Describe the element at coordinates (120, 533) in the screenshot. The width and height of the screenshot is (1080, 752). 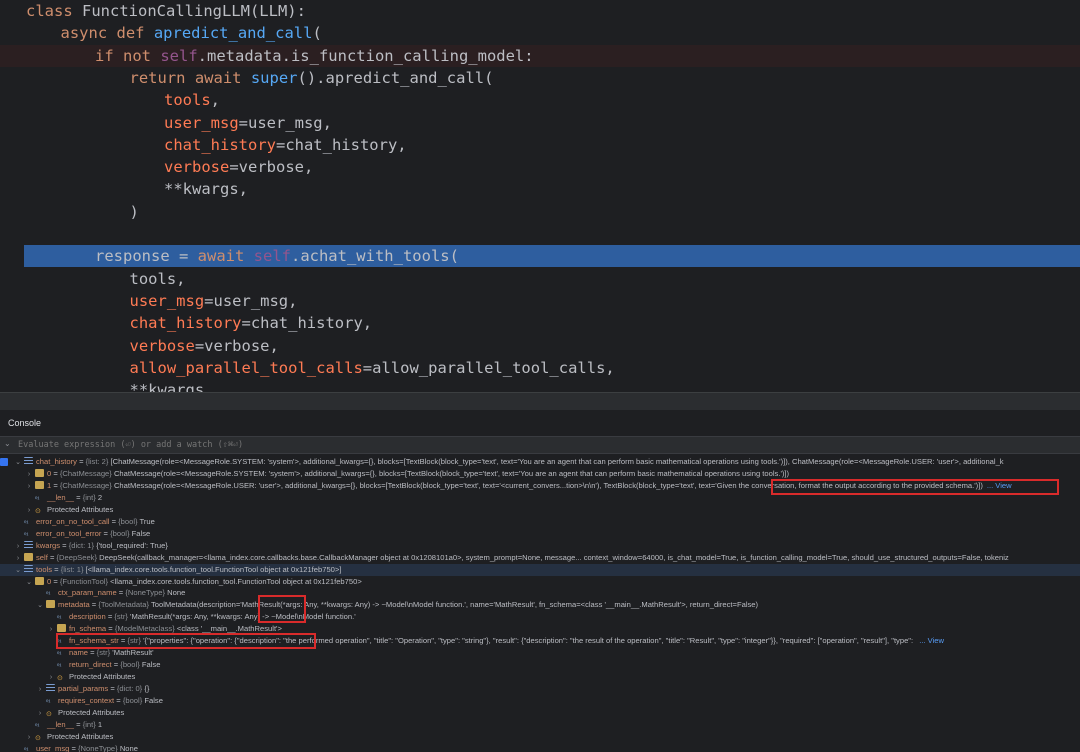
I see `variable-type: {bool}` at that location.